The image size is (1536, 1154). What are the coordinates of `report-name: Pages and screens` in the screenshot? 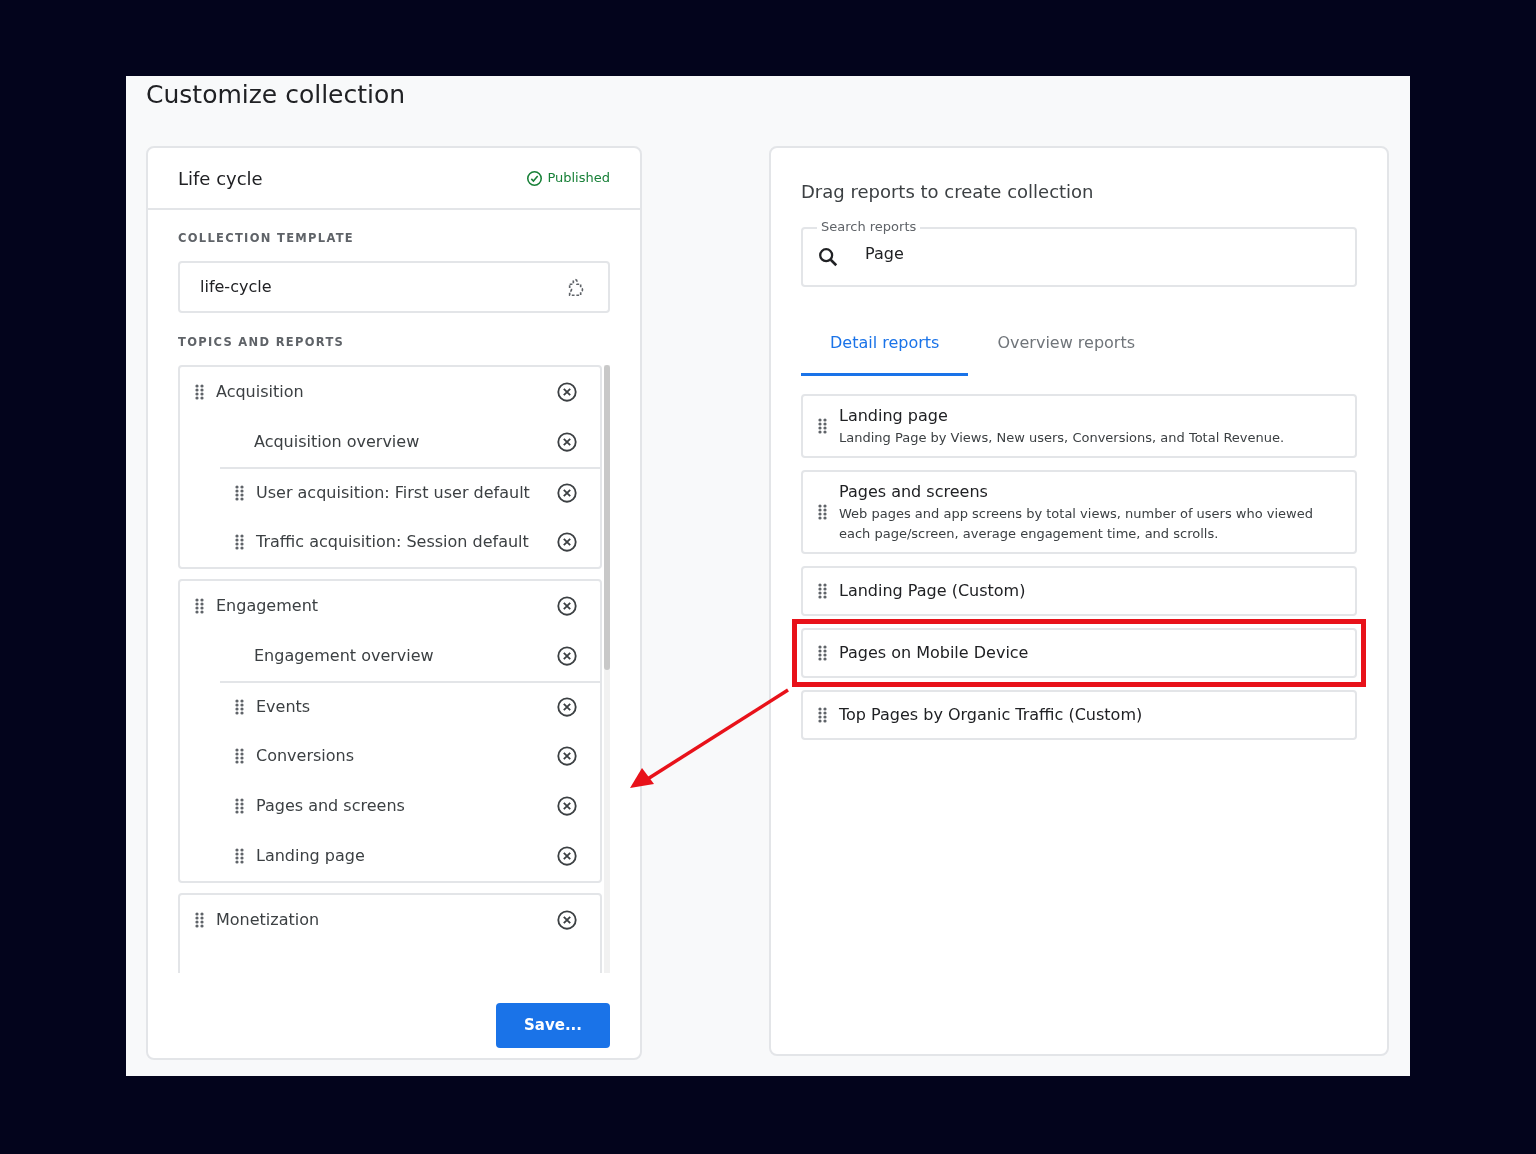 It's located at (914, 492).